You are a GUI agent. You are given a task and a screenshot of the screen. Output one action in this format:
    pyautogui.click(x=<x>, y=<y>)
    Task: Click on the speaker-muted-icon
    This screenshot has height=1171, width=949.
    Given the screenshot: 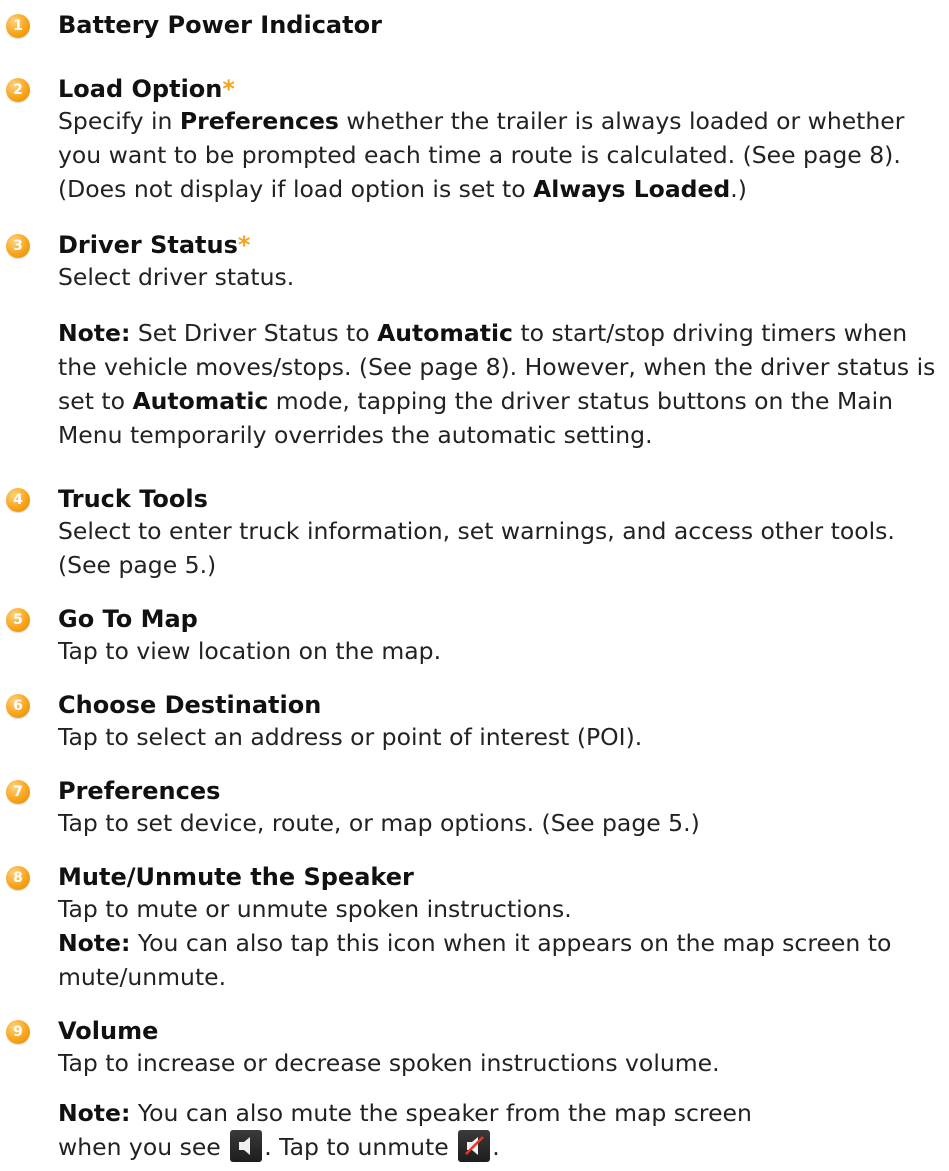 What is the action you would take?
    pyautogui.click(x=474, y=1146)
    